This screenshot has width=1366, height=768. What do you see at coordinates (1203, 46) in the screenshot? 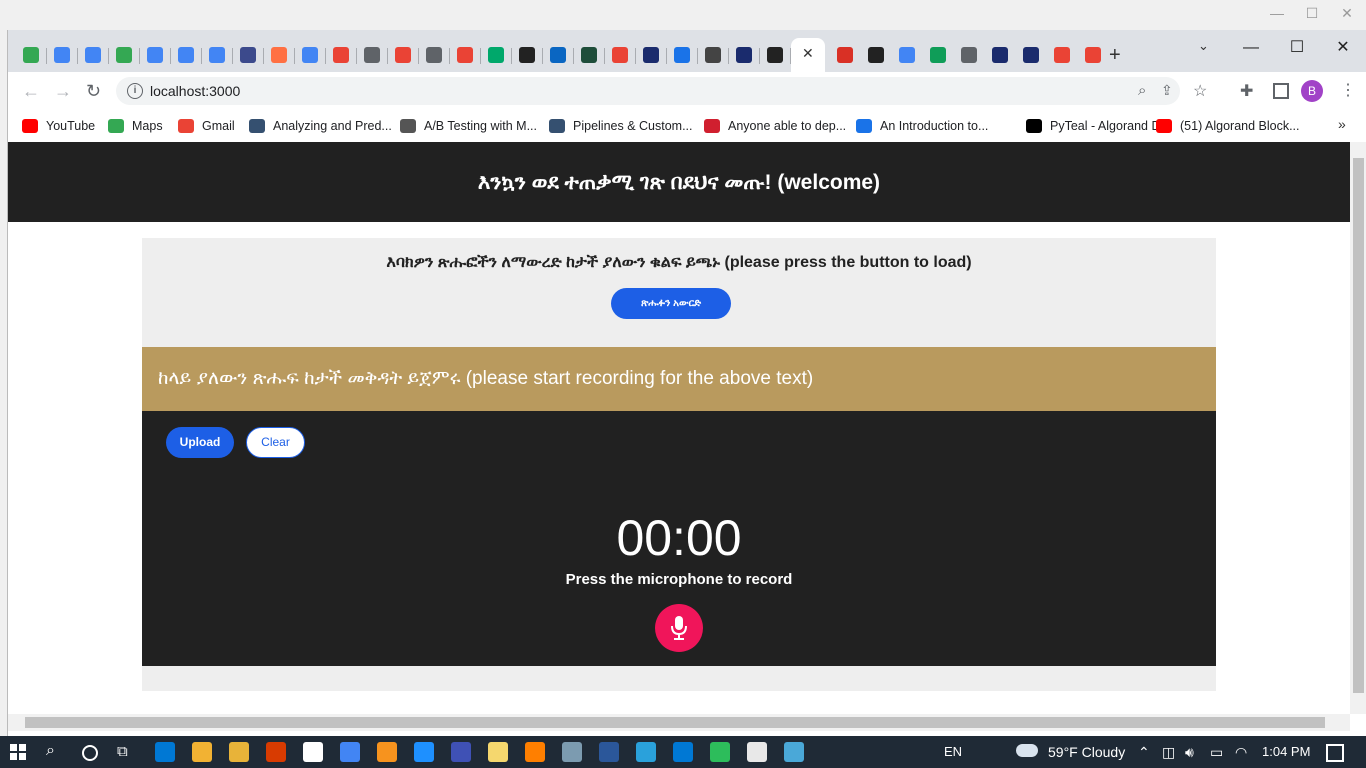
I see `tab-search-icon: ⌄` at bounding box center [1203, 46].